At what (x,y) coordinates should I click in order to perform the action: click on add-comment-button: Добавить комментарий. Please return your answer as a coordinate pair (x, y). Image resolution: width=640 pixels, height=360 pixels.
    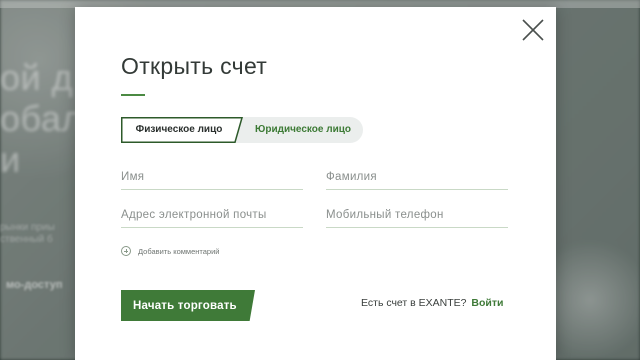
    Looking at the image, I should click on (170, 251).